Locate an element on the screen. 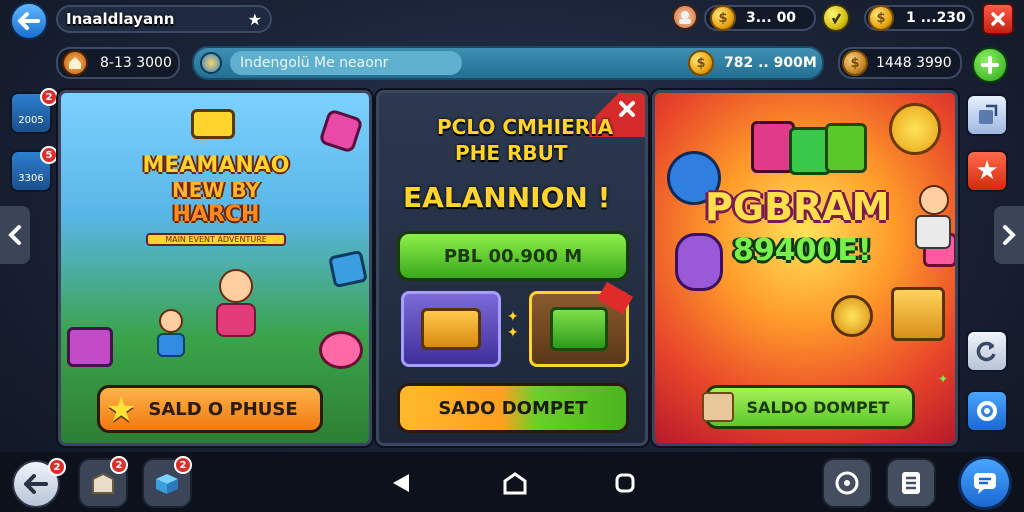  prev-arrow-button is located at coordinates (15, 235).